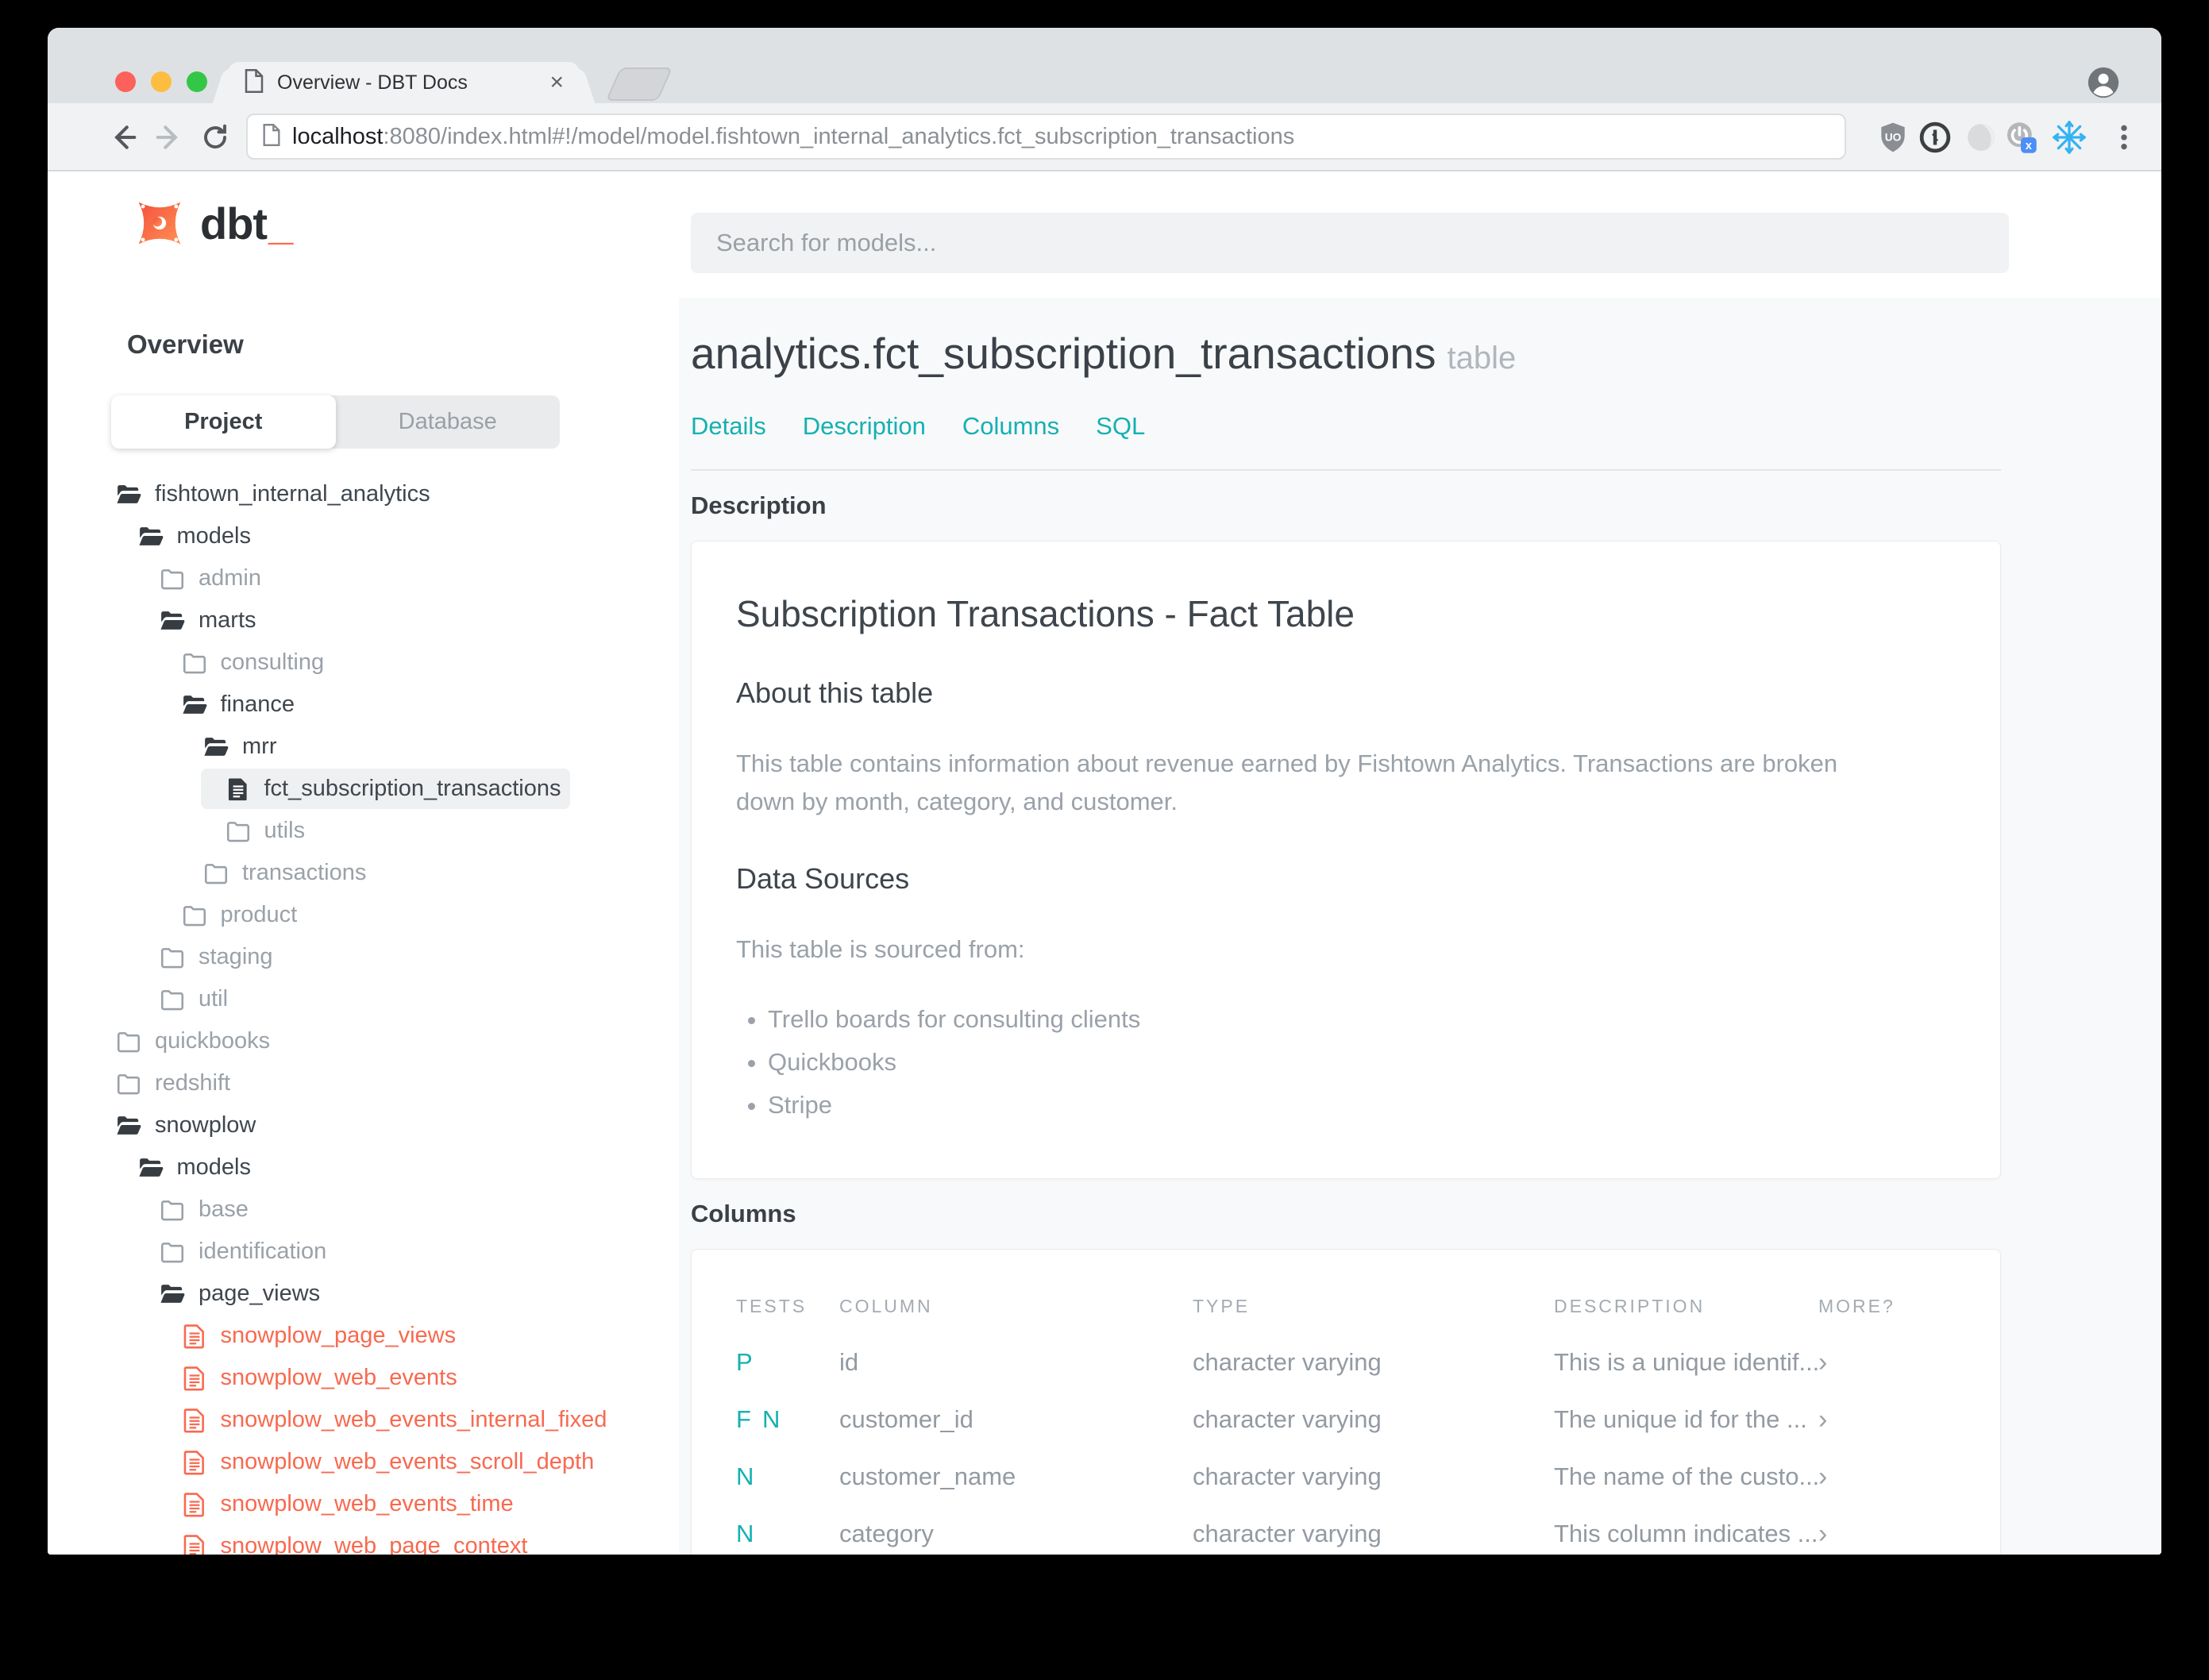 The height and width of the screenshot is (1680, 2209). I want to click on tree-item-admin: admin, so click(364, 578).